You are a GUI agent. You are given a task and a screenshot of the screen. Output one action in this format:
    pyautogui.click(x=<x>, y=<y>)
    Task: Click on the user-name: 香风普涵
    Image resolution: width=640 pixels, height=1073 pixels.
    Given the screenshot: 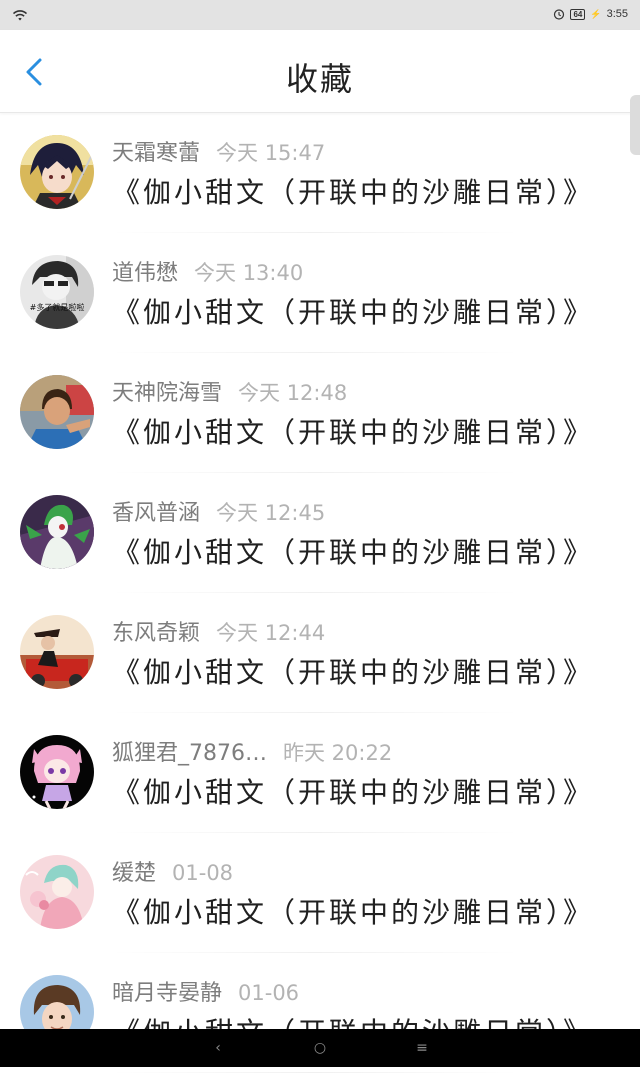 What is the action you would take?
    pyautogui.click(x=156, y=513)
    